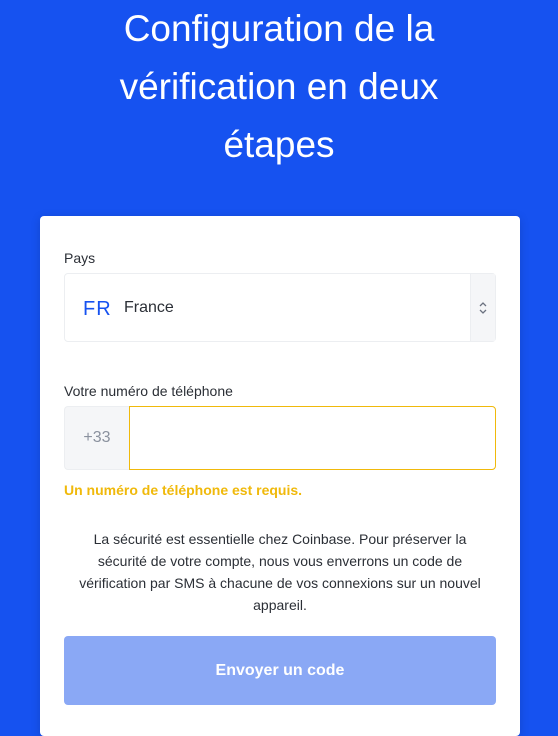  Describe the element at coordinates (279, 144) in the screenshot. I see `page-title-line-3: étapes` at that location.